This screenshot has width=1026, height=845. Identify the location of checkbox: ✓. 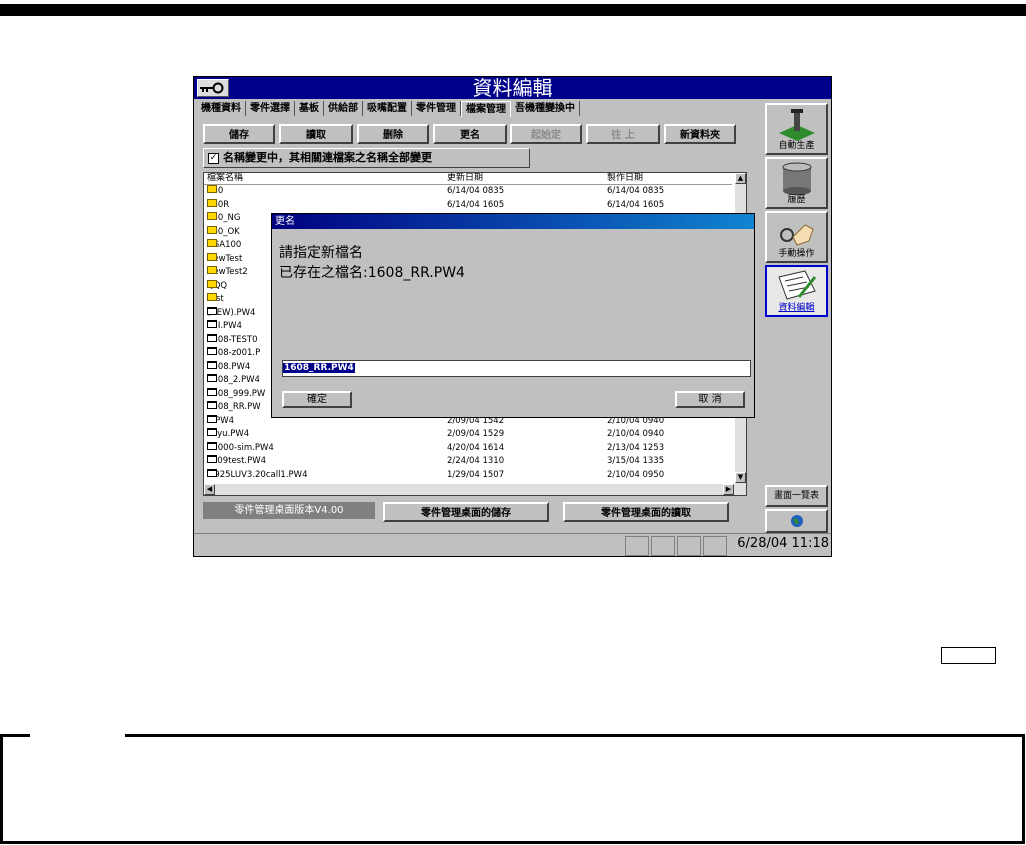
(213, 158).